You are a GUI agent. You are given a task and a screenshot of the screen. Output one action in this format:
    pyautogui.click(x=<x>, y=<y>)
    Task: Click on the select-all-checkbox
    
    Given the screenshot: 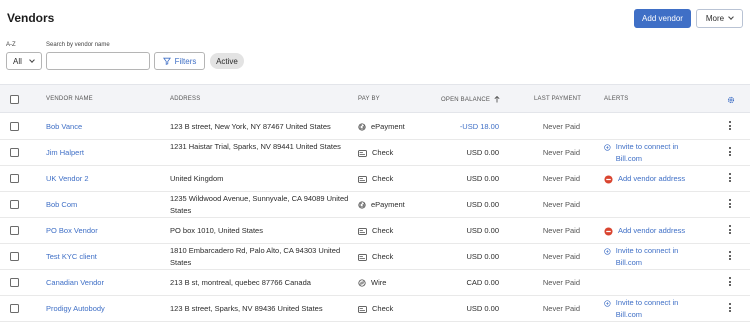 What is the action you would take?
    pyautogui.click(x=14, y=99)
    